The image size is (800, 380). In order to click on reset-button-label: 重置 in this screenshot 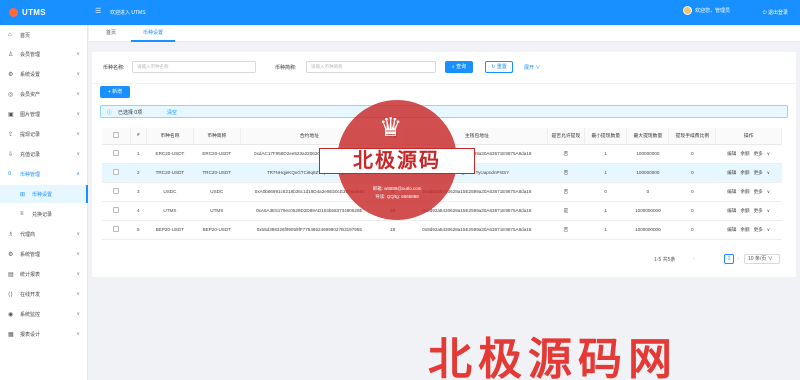, I will do `click(501, 67)`.